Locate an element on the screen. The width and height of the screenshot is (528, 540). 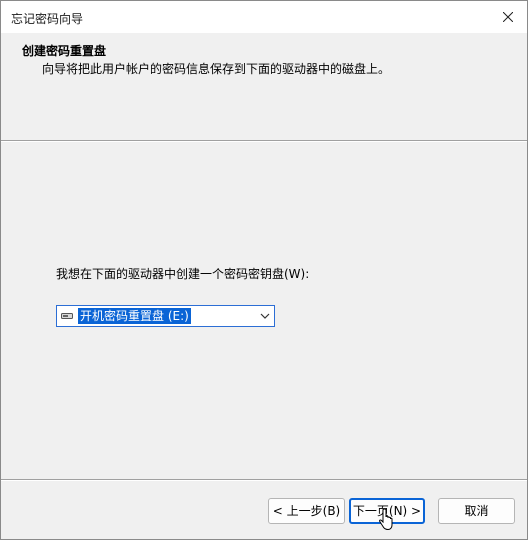
drive-select-value: 开机密码重置盘 (E:) is located at coordinates (134, 316).